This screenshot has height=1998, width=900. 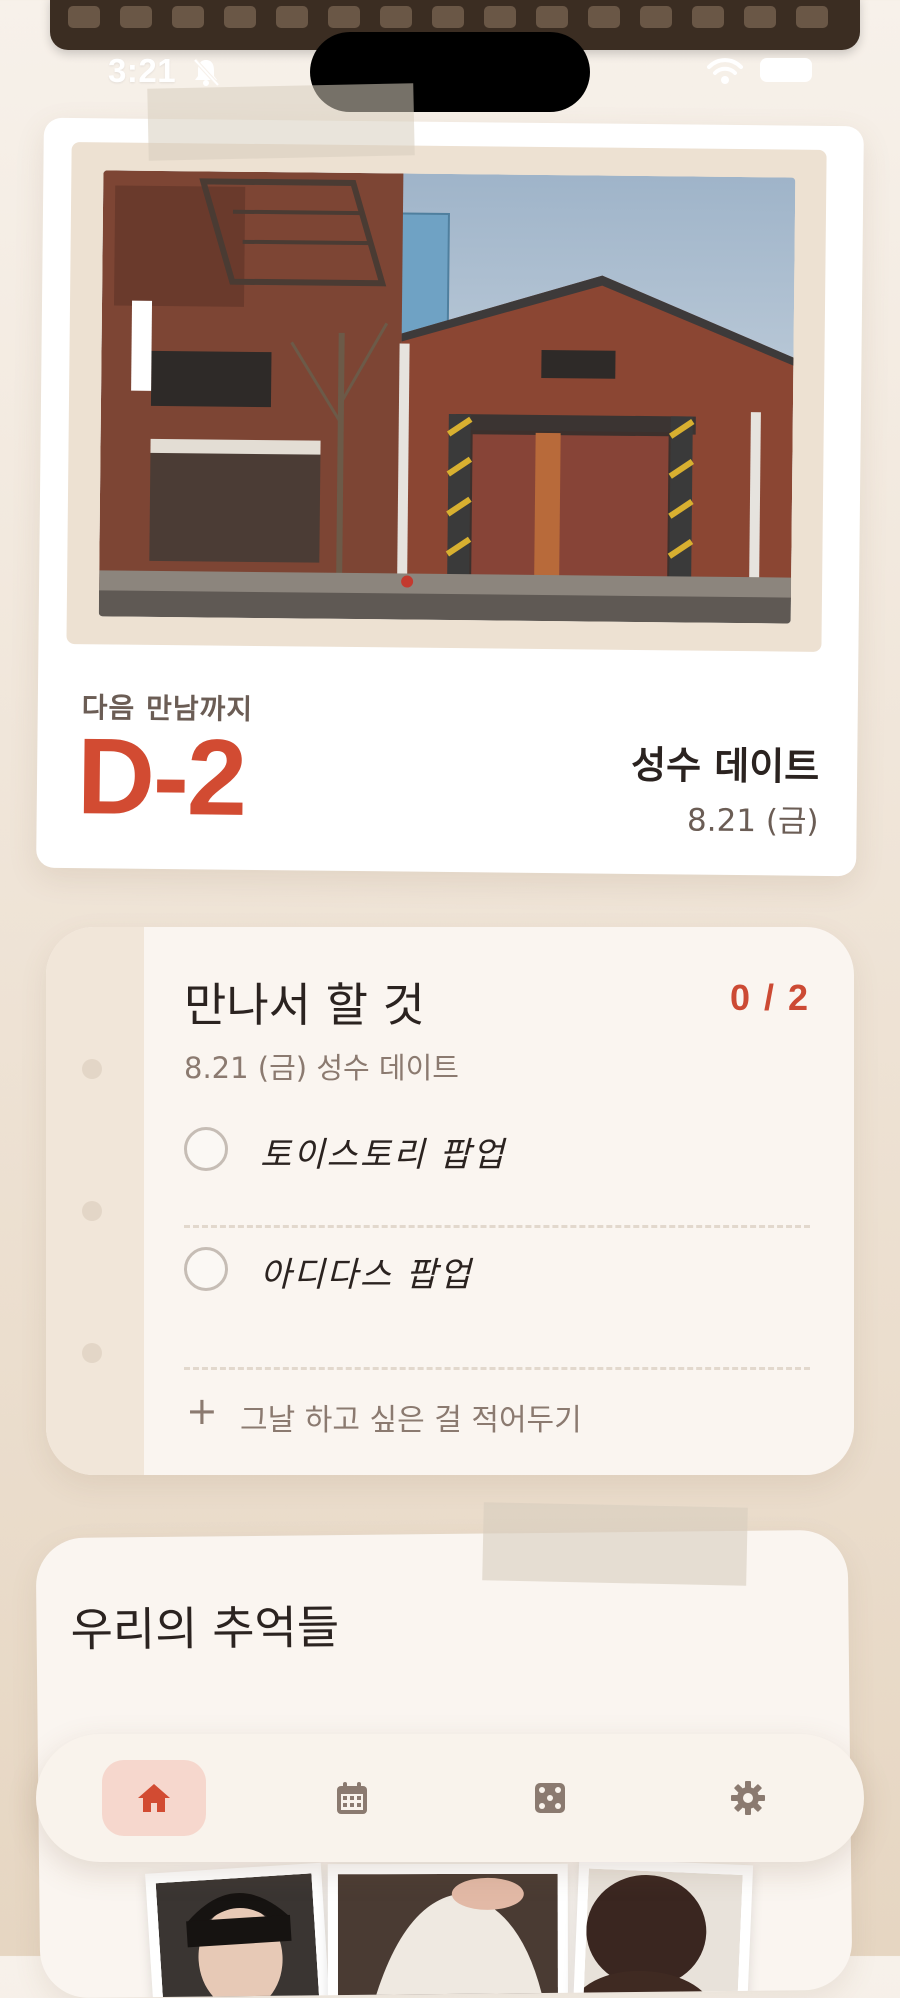 I want to click on event-title: 성수 데이트, so click(x=725, y=765).